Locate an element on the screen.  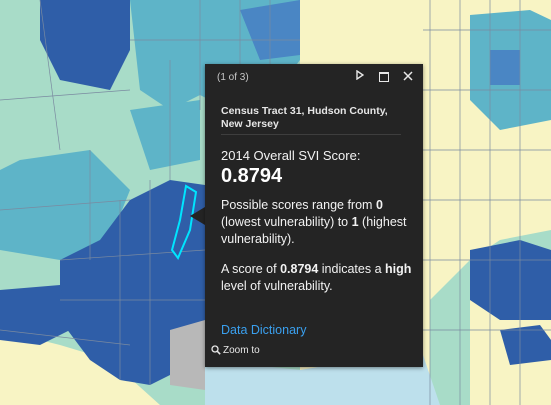
score-label: 2014 Overall SVI Score: is located at coordinates (291, 155).